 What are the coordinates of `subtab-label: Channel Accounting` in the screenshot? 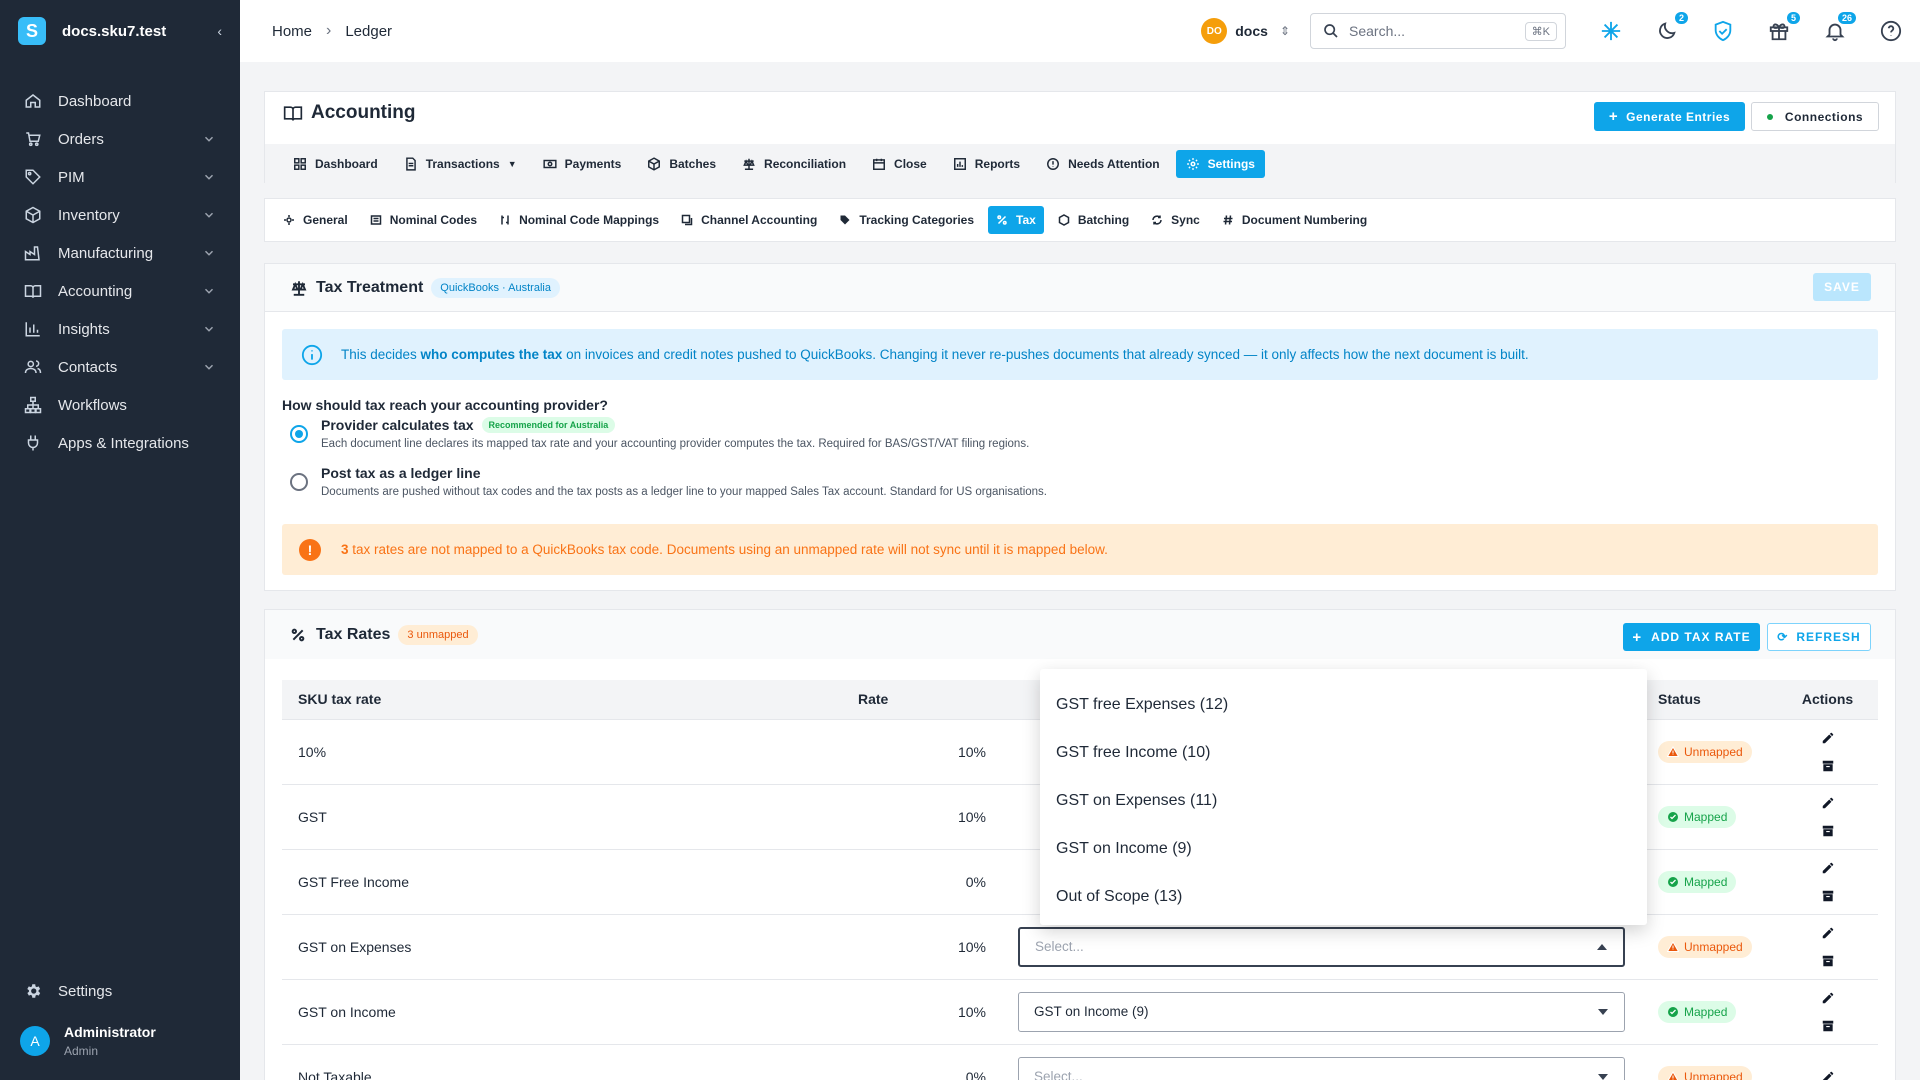 It's located at (759, 220).